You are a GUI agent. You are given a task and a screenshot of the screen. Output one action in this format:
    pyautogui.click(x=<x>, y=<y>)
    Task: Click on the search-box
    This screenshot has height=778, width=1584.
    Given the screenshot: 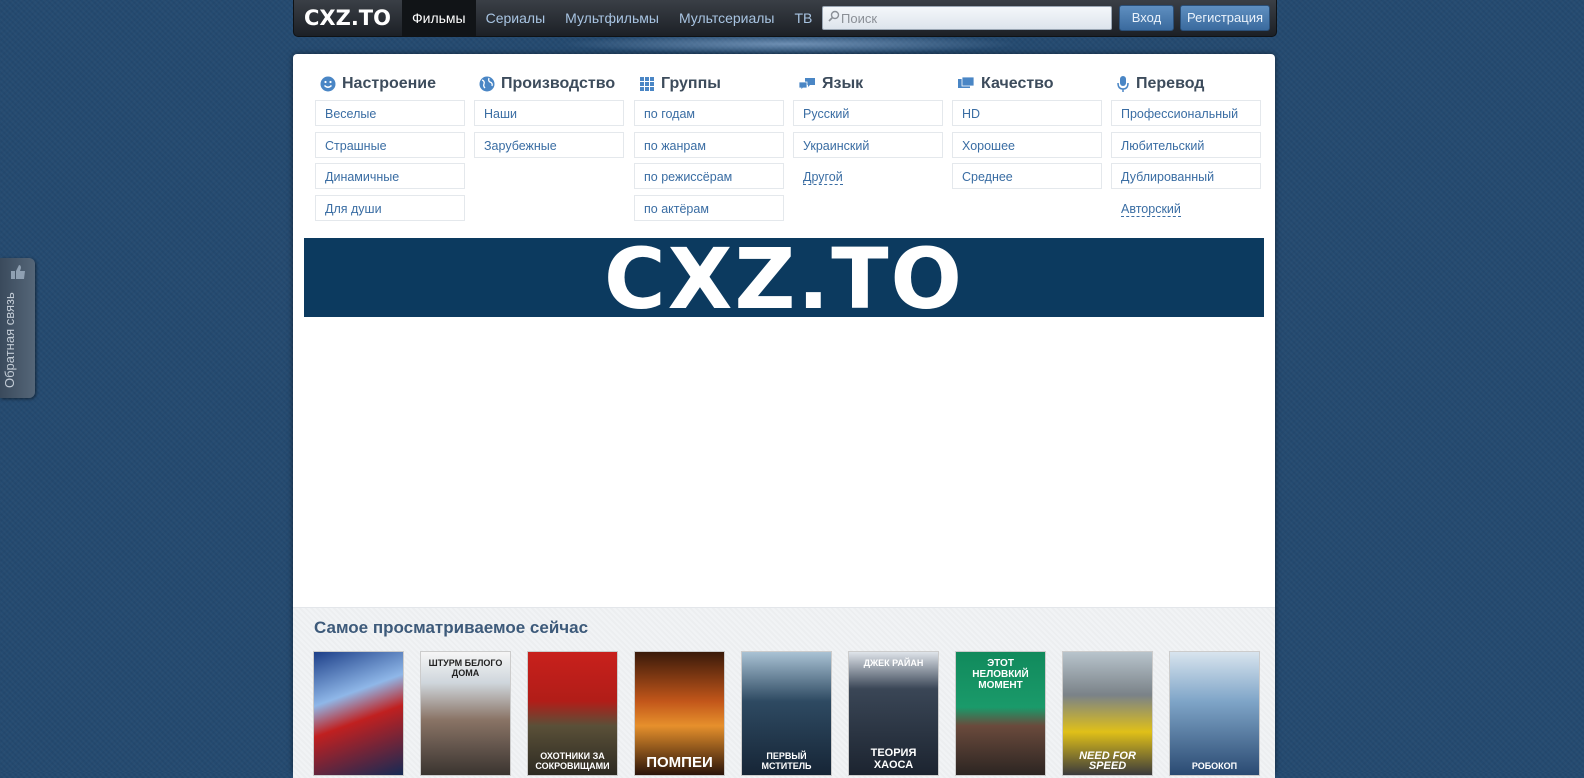 What is the action you would take?
    pyautogui.click(x=967, y=18)
    